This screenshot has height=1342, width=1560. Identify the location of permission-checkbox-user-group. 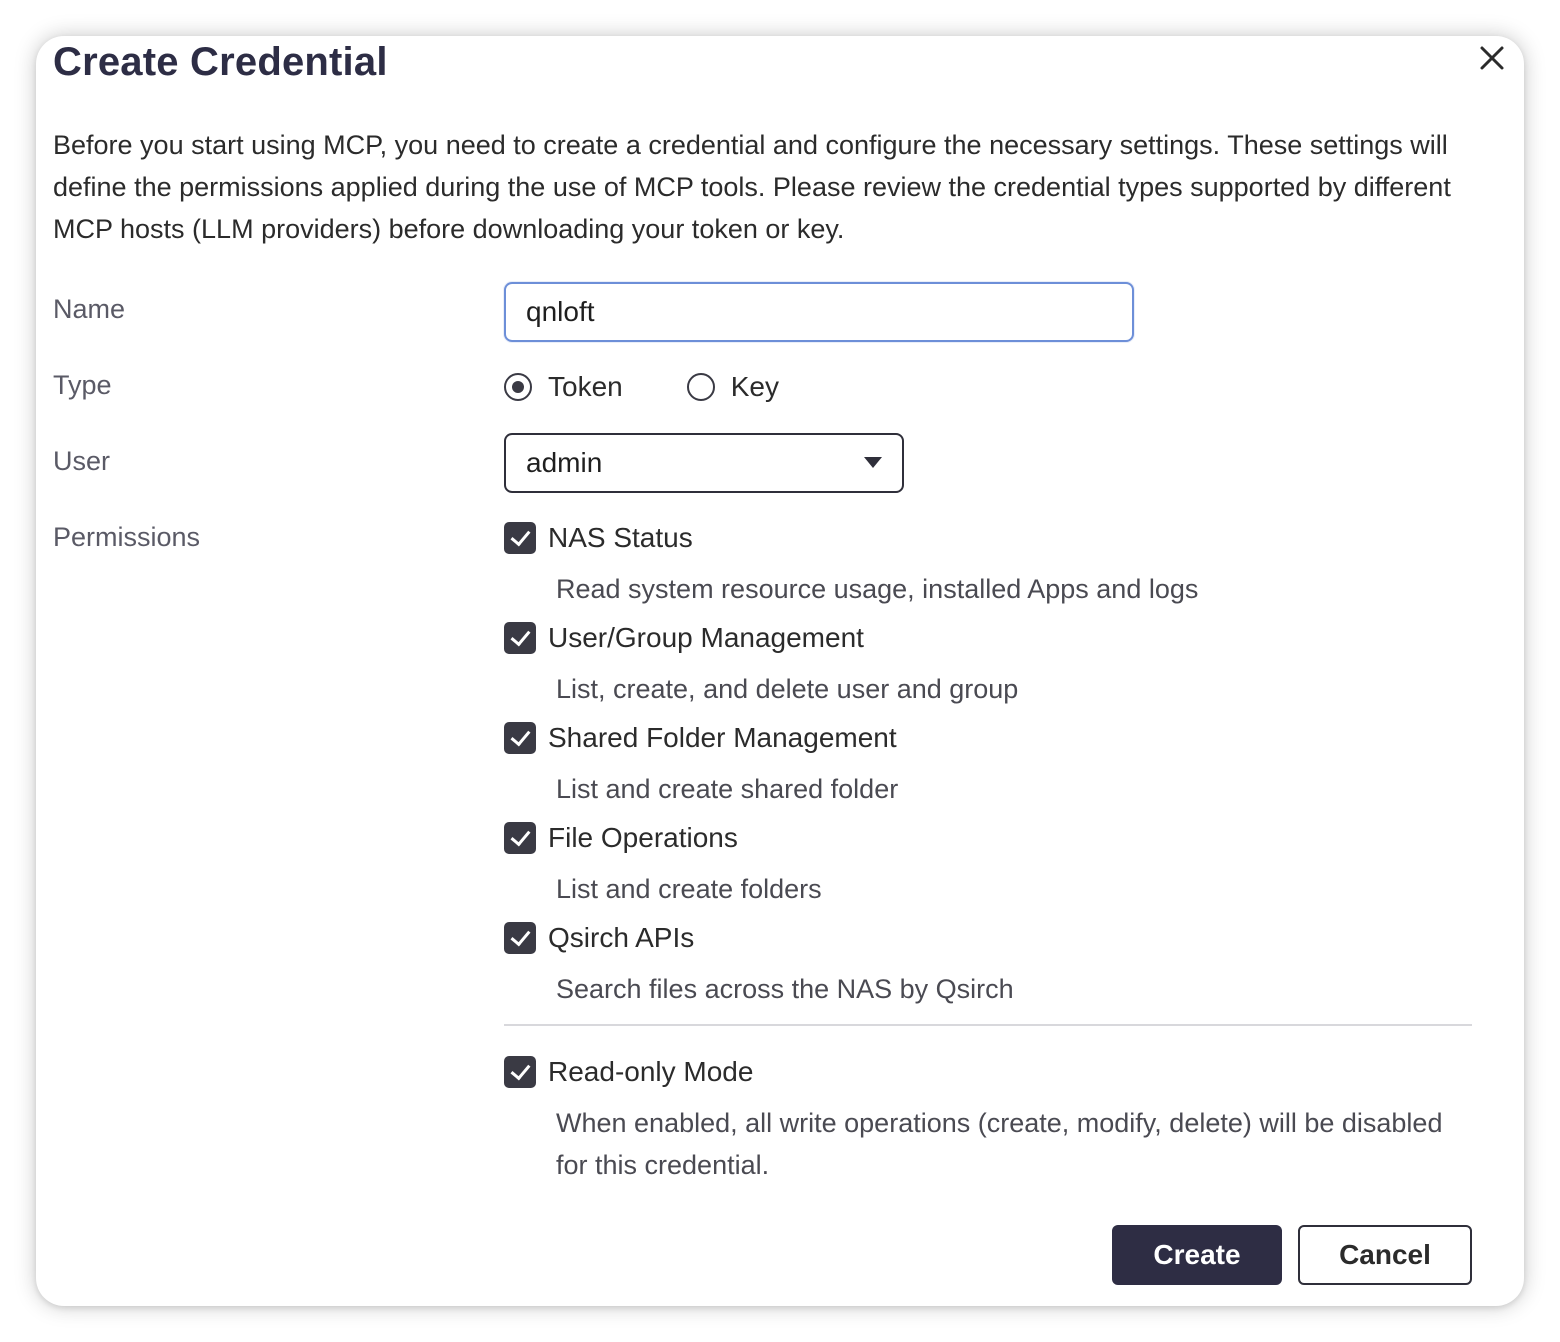
(520, 638).